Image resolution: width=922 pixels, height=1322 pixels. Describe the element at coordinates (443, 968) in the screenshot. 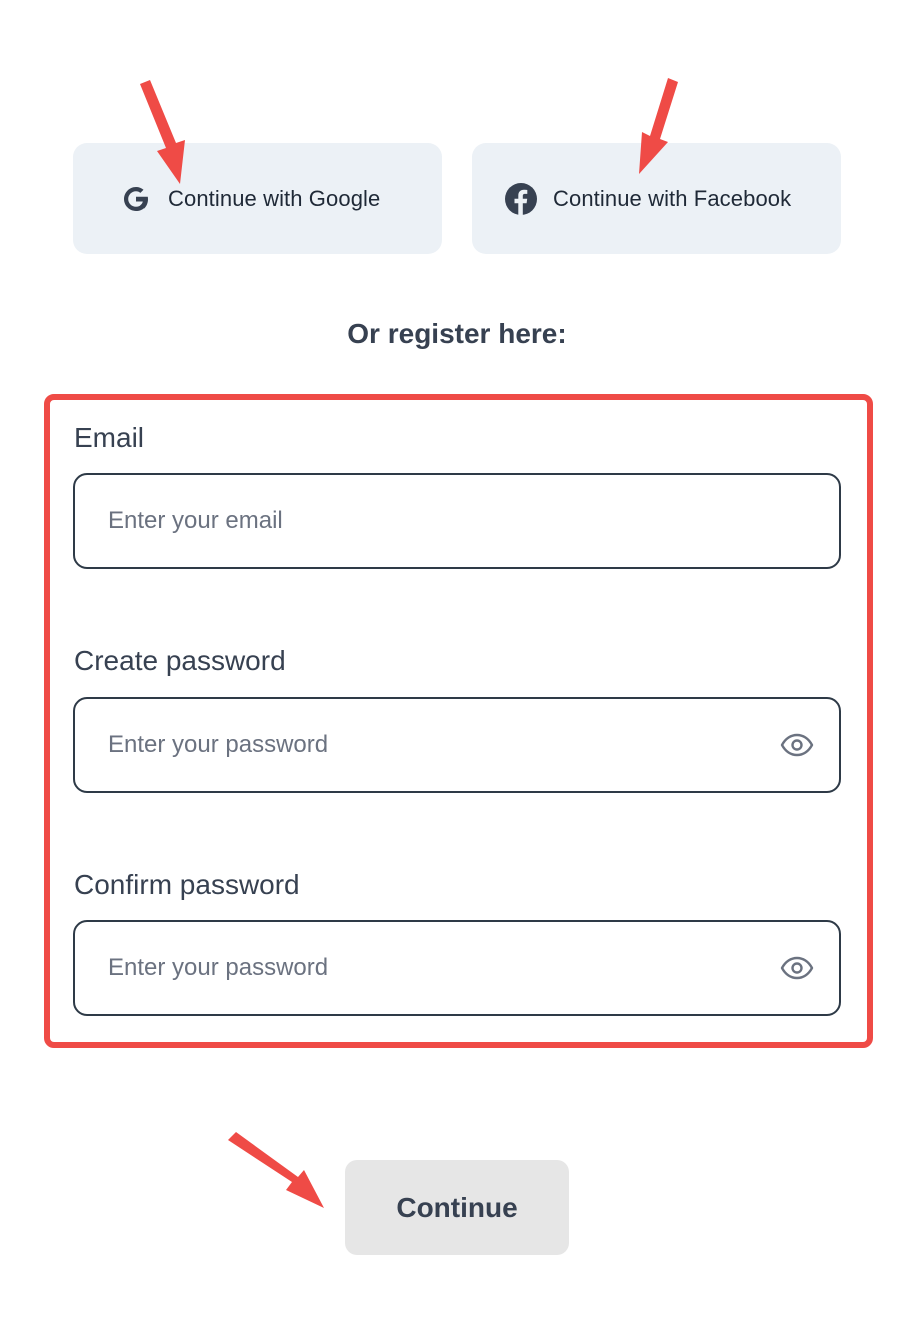

I see `confirm-password-input` at that location.